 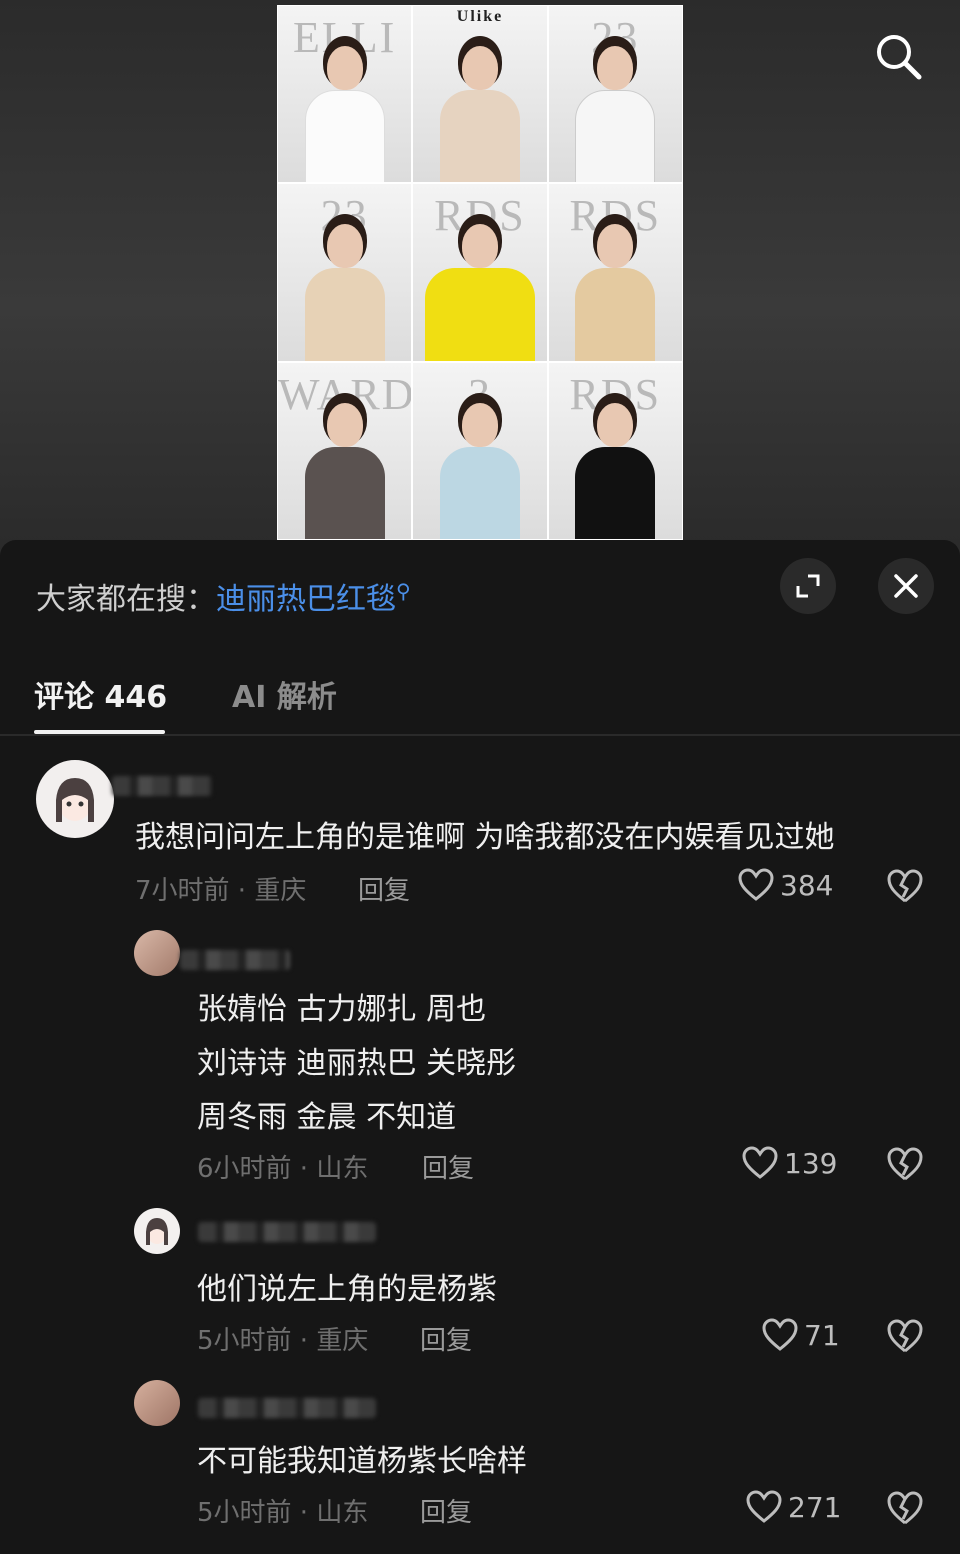 What do you see at coordinates (306, 599) in the screenshot?
I see `trending-search-keyword: 迪丽热巴红毯` at bounding box center [306, 599].